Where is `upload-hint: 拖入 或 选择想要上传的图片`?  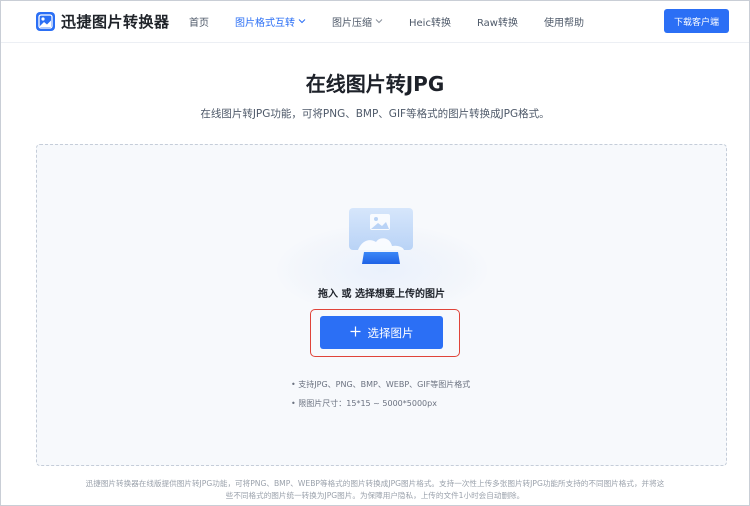 upload-hint: 拖入 或 选择想要上传的图片 is located at coordinates (381, 294).